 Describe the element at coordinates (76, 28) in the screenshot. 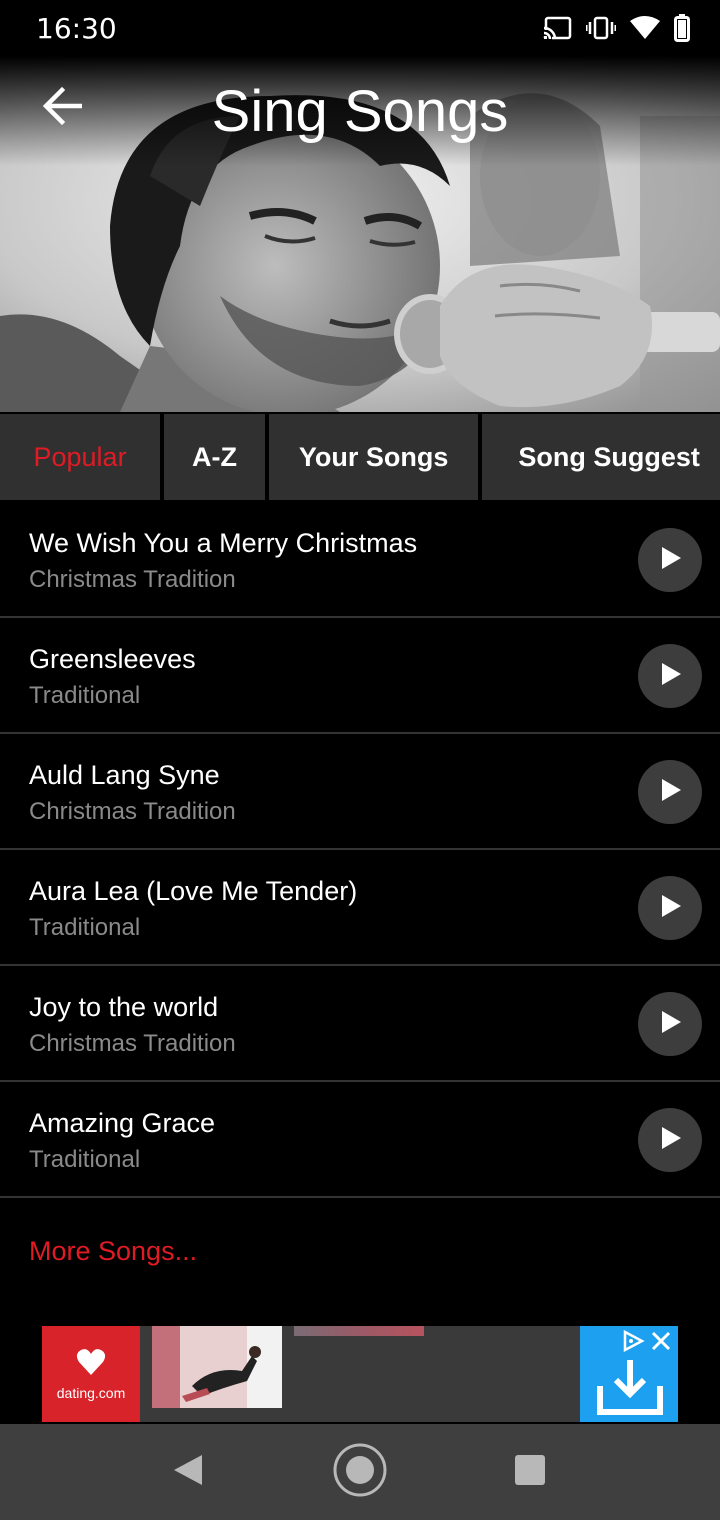

I see `status-time: 16:30` at that location.